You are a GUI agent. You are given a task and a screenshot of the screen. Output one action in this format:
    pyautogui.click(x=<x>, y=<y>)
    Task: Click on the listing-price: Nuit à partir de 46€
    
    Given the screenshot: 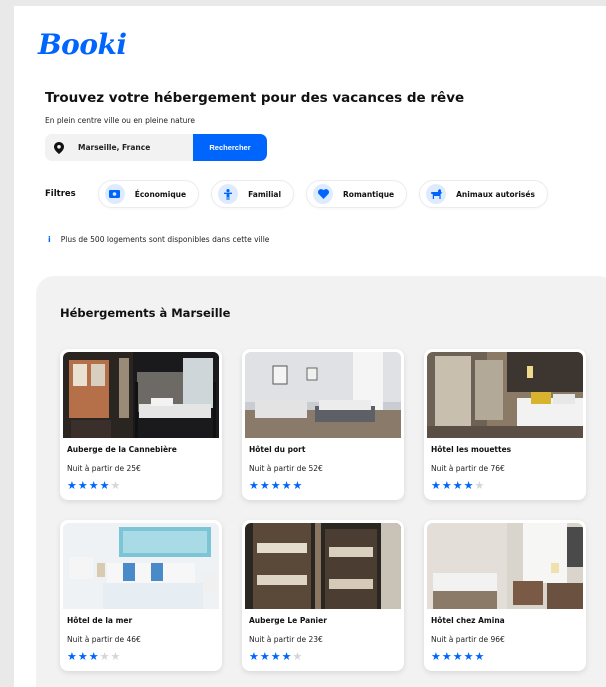 What is the action you would take?
    pyautogui.click(x=104, y=639)
    